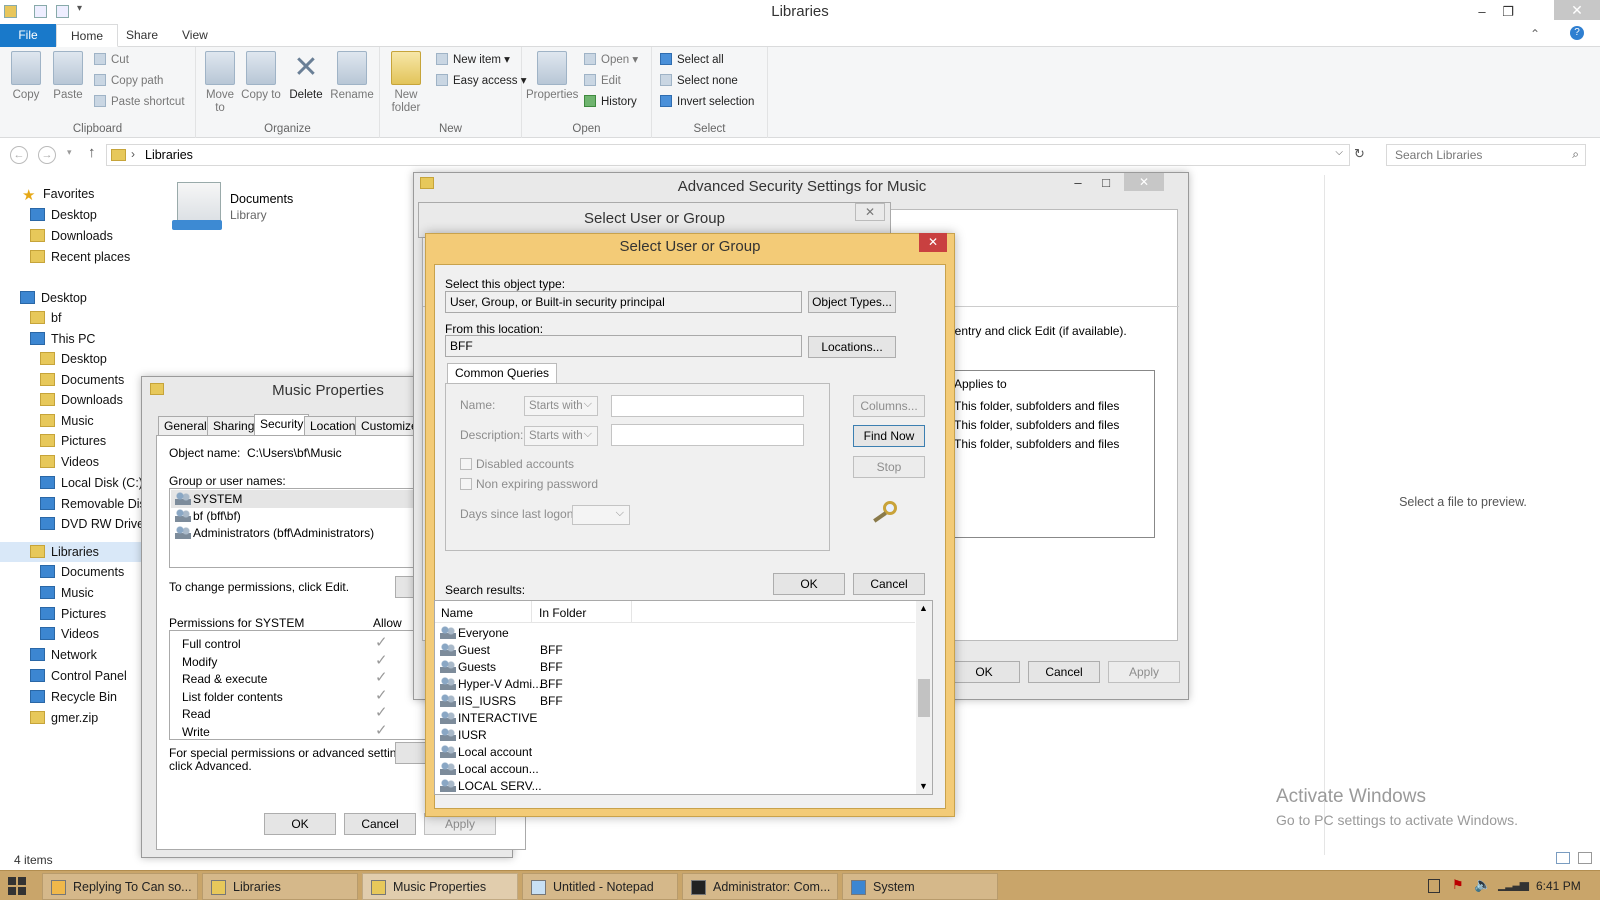 Image resolution: width=1600 pixels, height=900 pixels. I want to click on rename-button: Rename, so click(352, 76).